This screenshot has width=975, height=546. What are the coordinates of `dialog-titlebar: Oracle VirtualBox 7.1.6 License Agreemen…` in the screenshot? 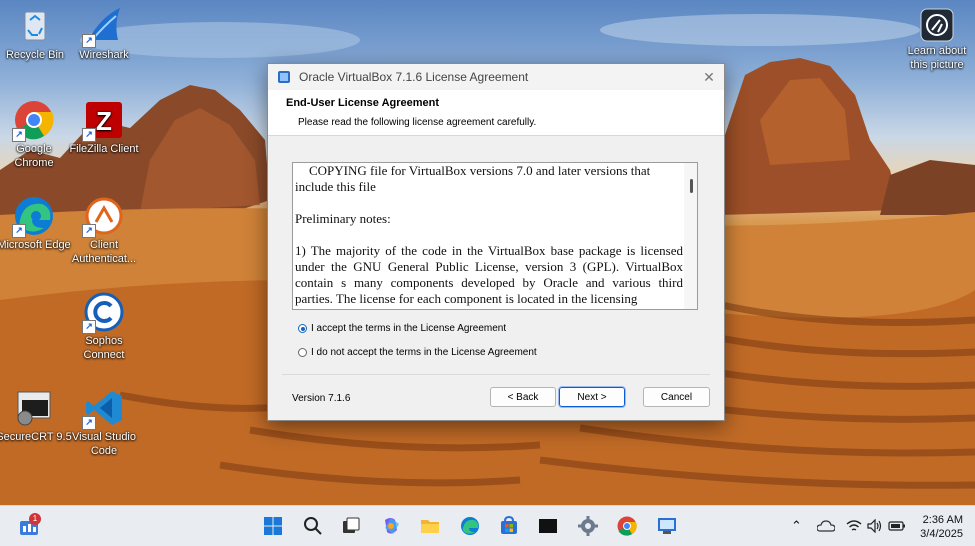 It's located at (496, 77).